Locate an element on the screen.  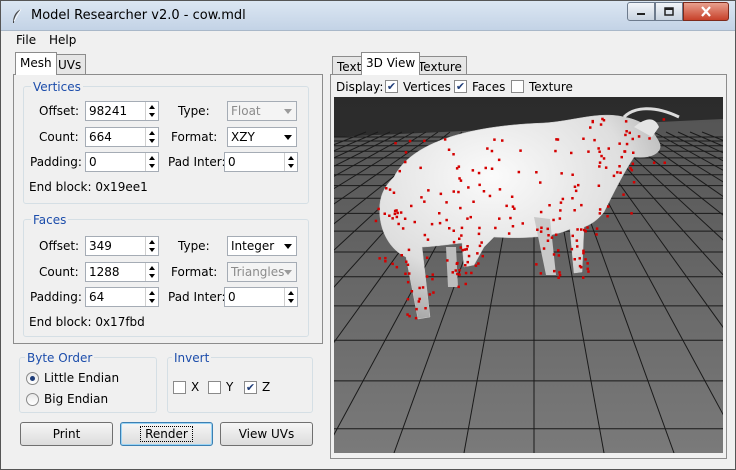
display-texture-checkbox is located at coordinates (517, 86).